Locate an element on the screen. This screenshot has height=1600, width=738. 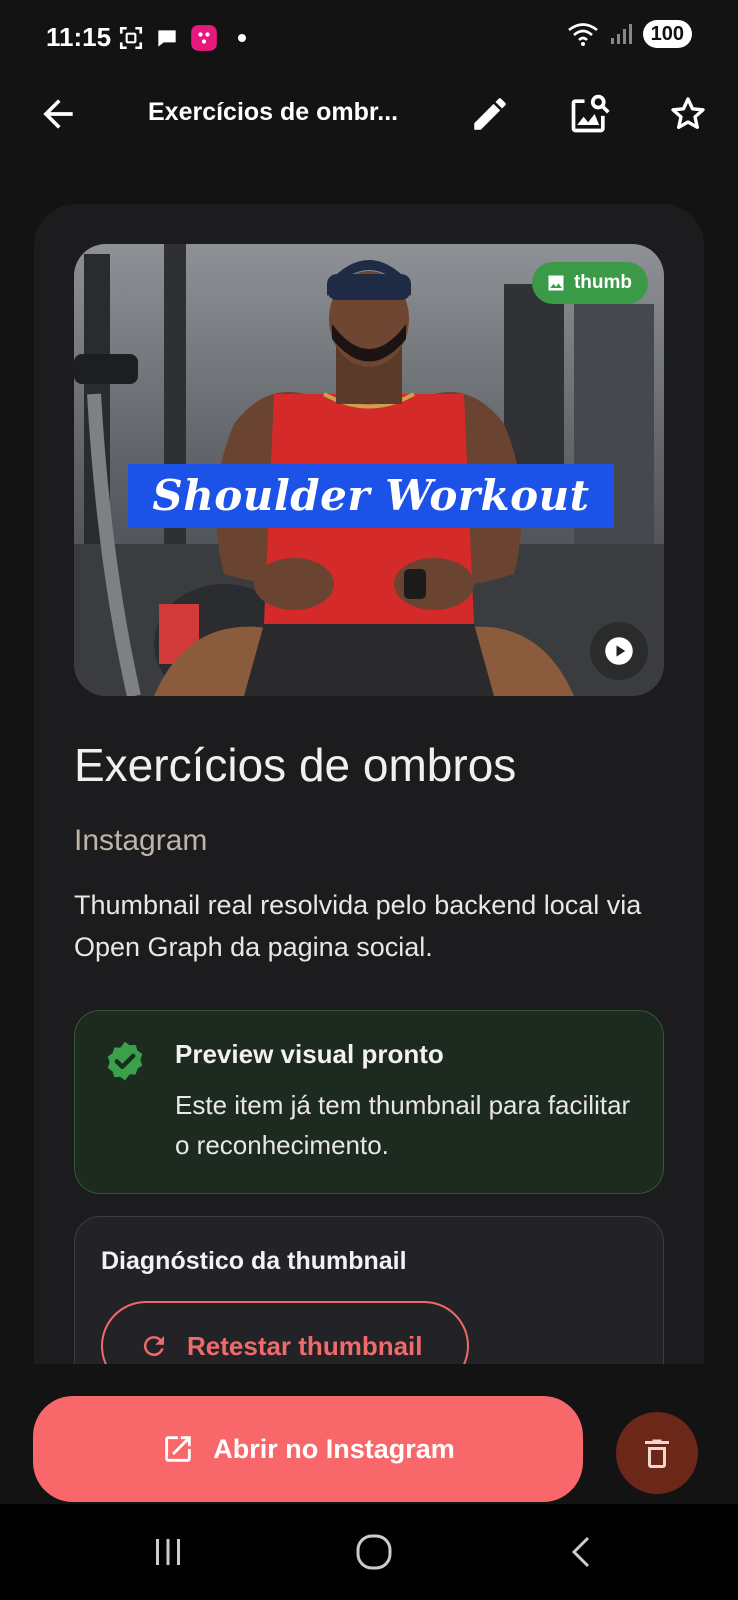
play-circle-icon is located at coordinates (619, 651).